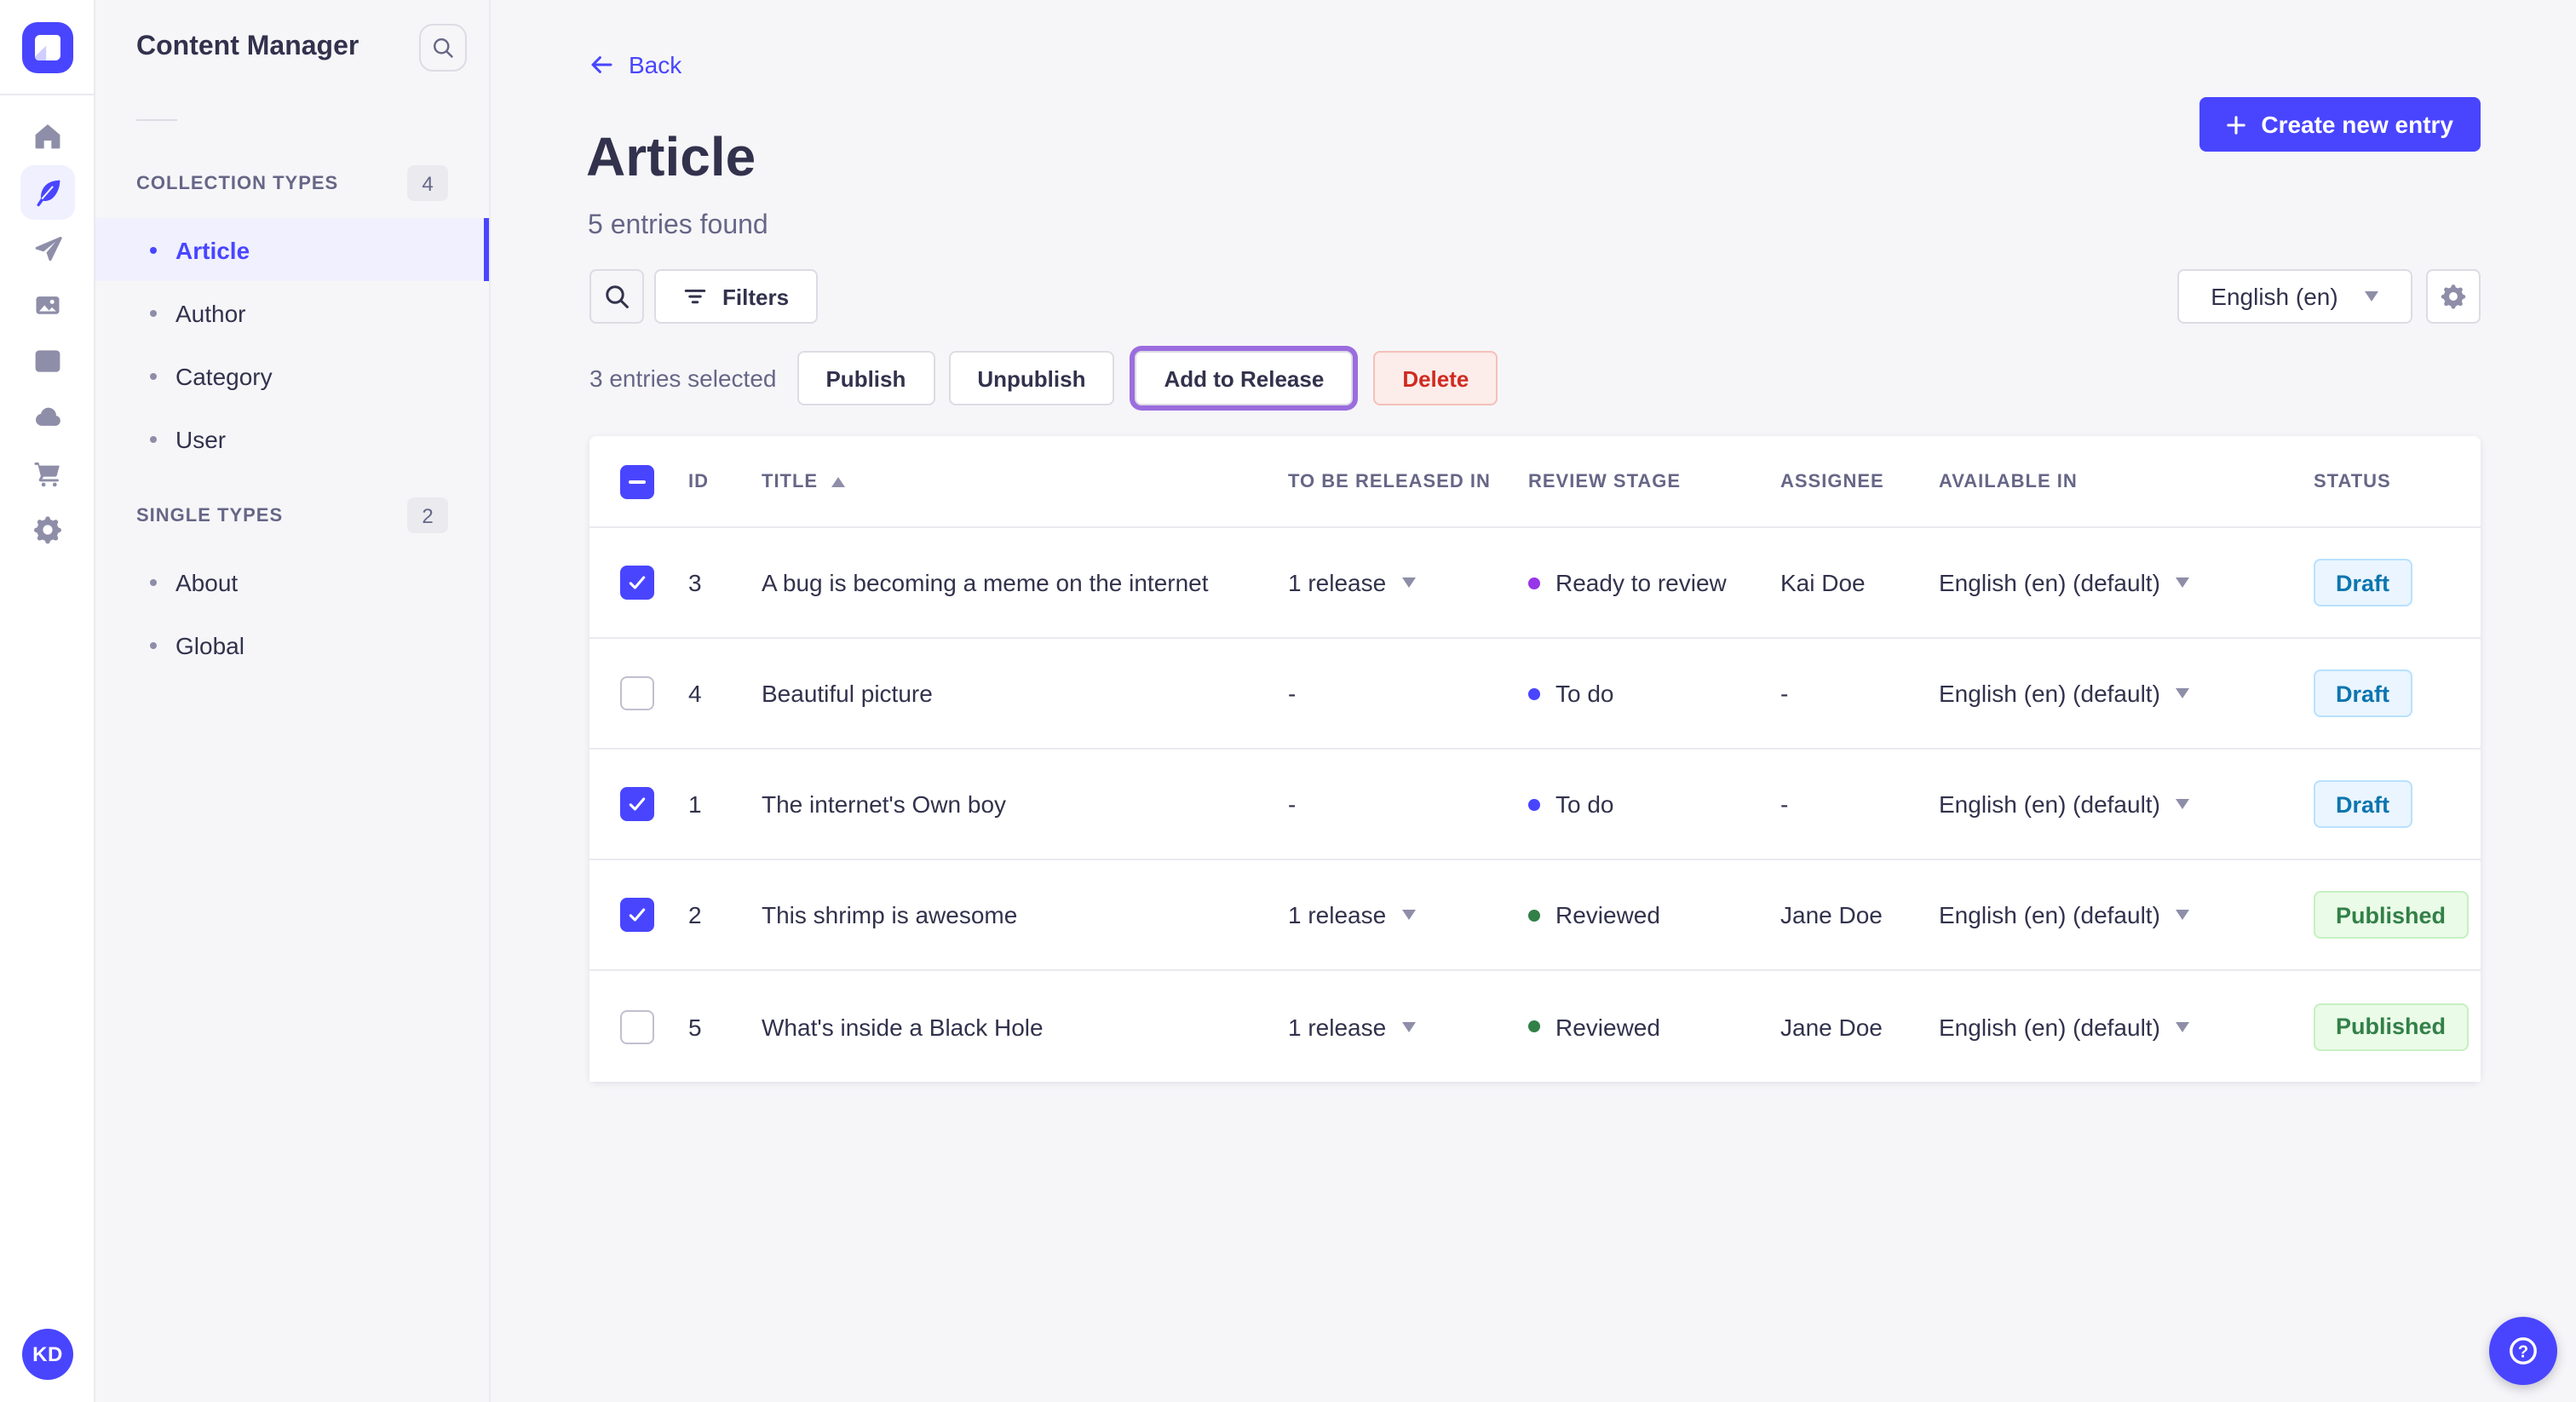 This screenshot has width=2576, height=1402. I want to click on collection-types-count-badge: 4, so click(428, 183).